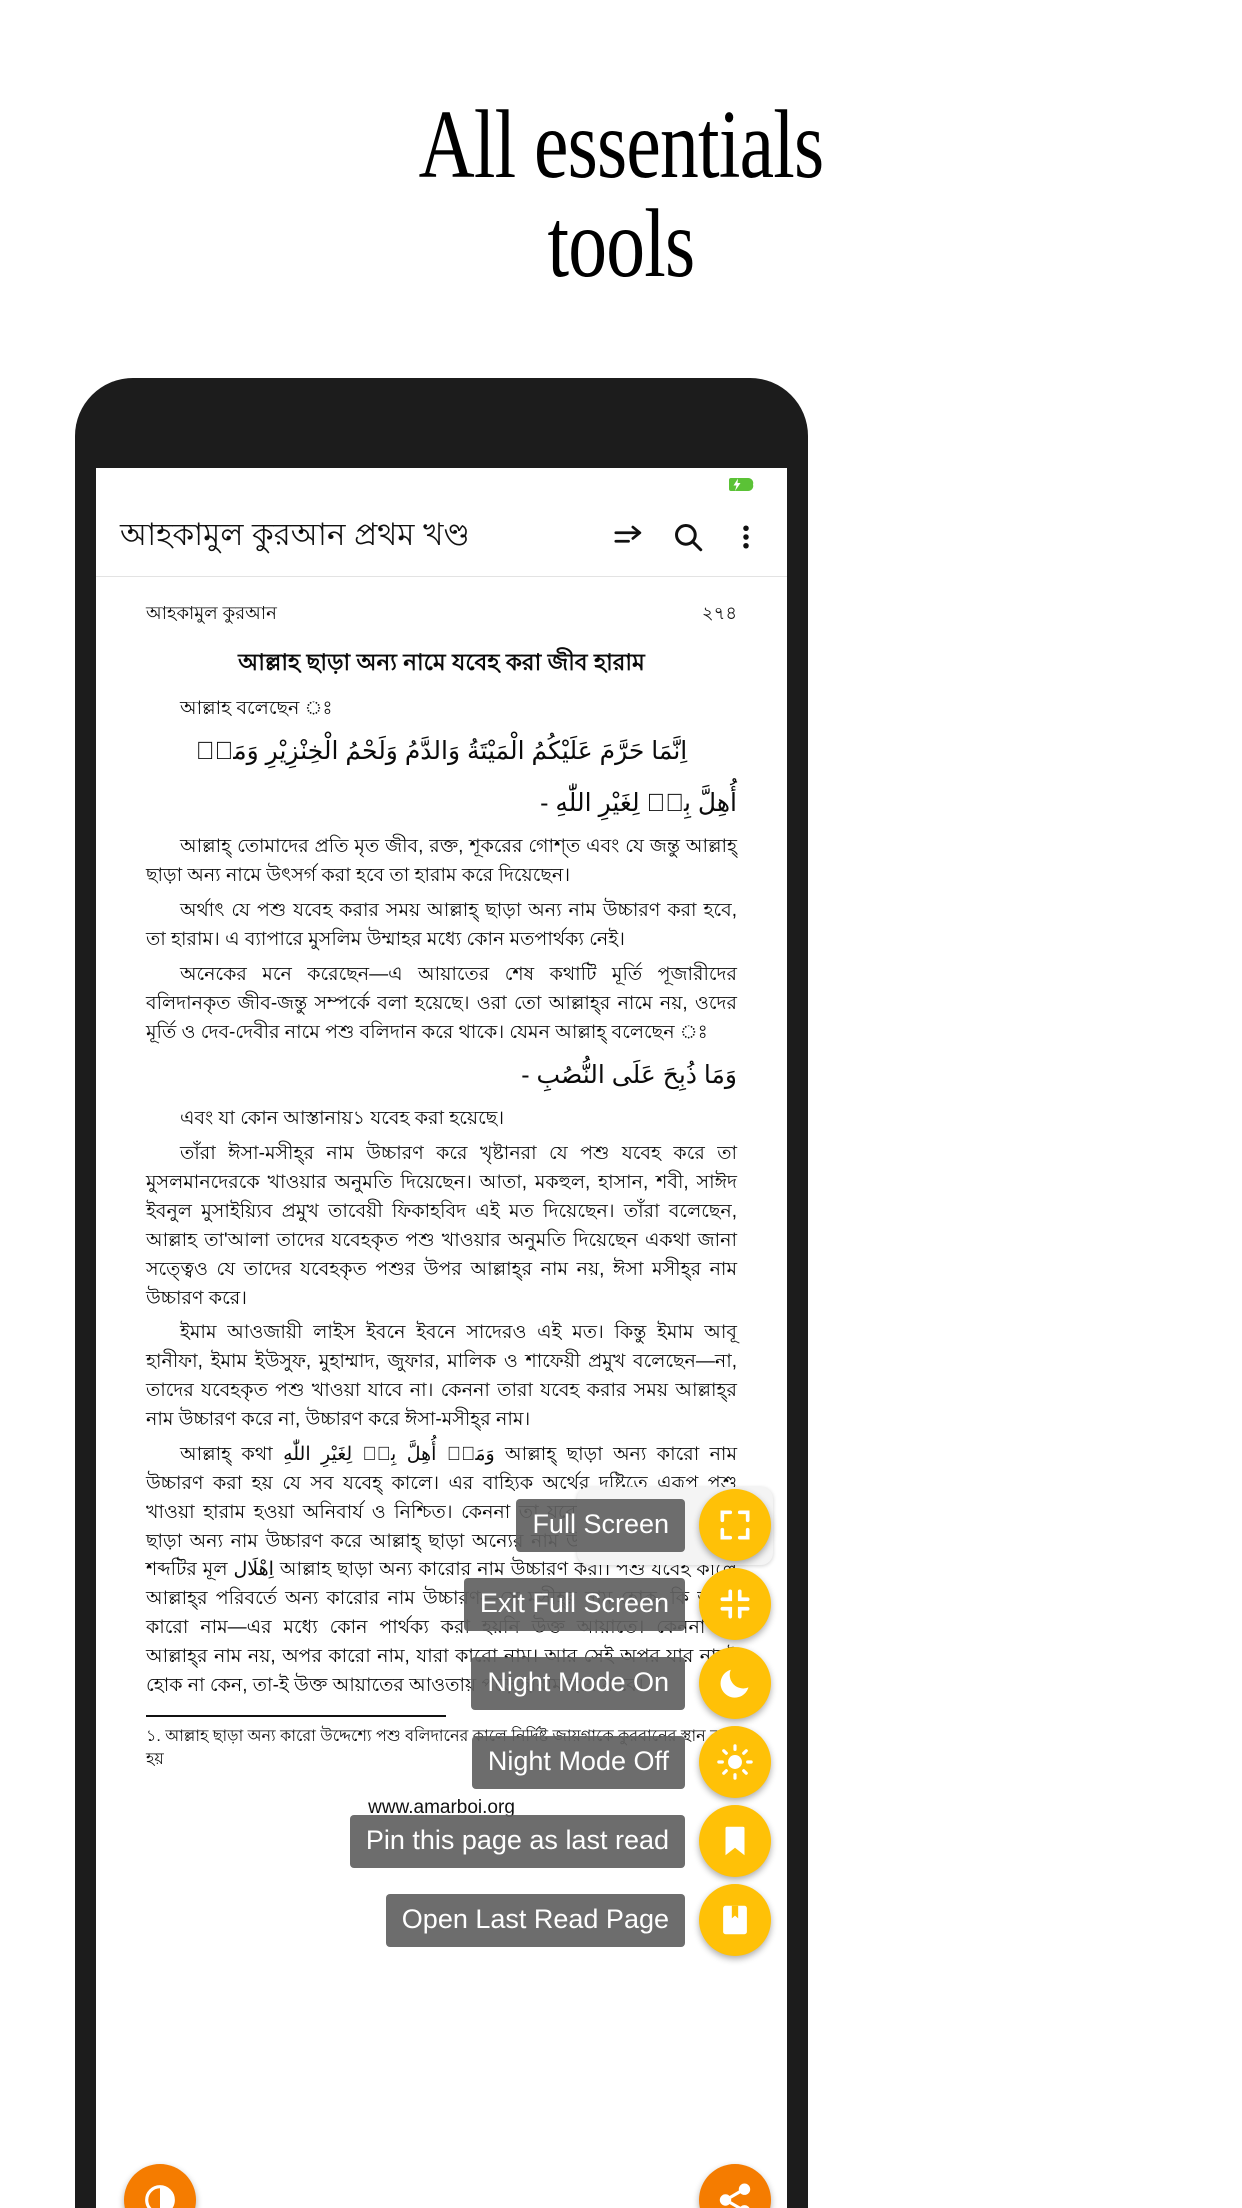  I want to click on battery-charging-icon, so click(741, 484).